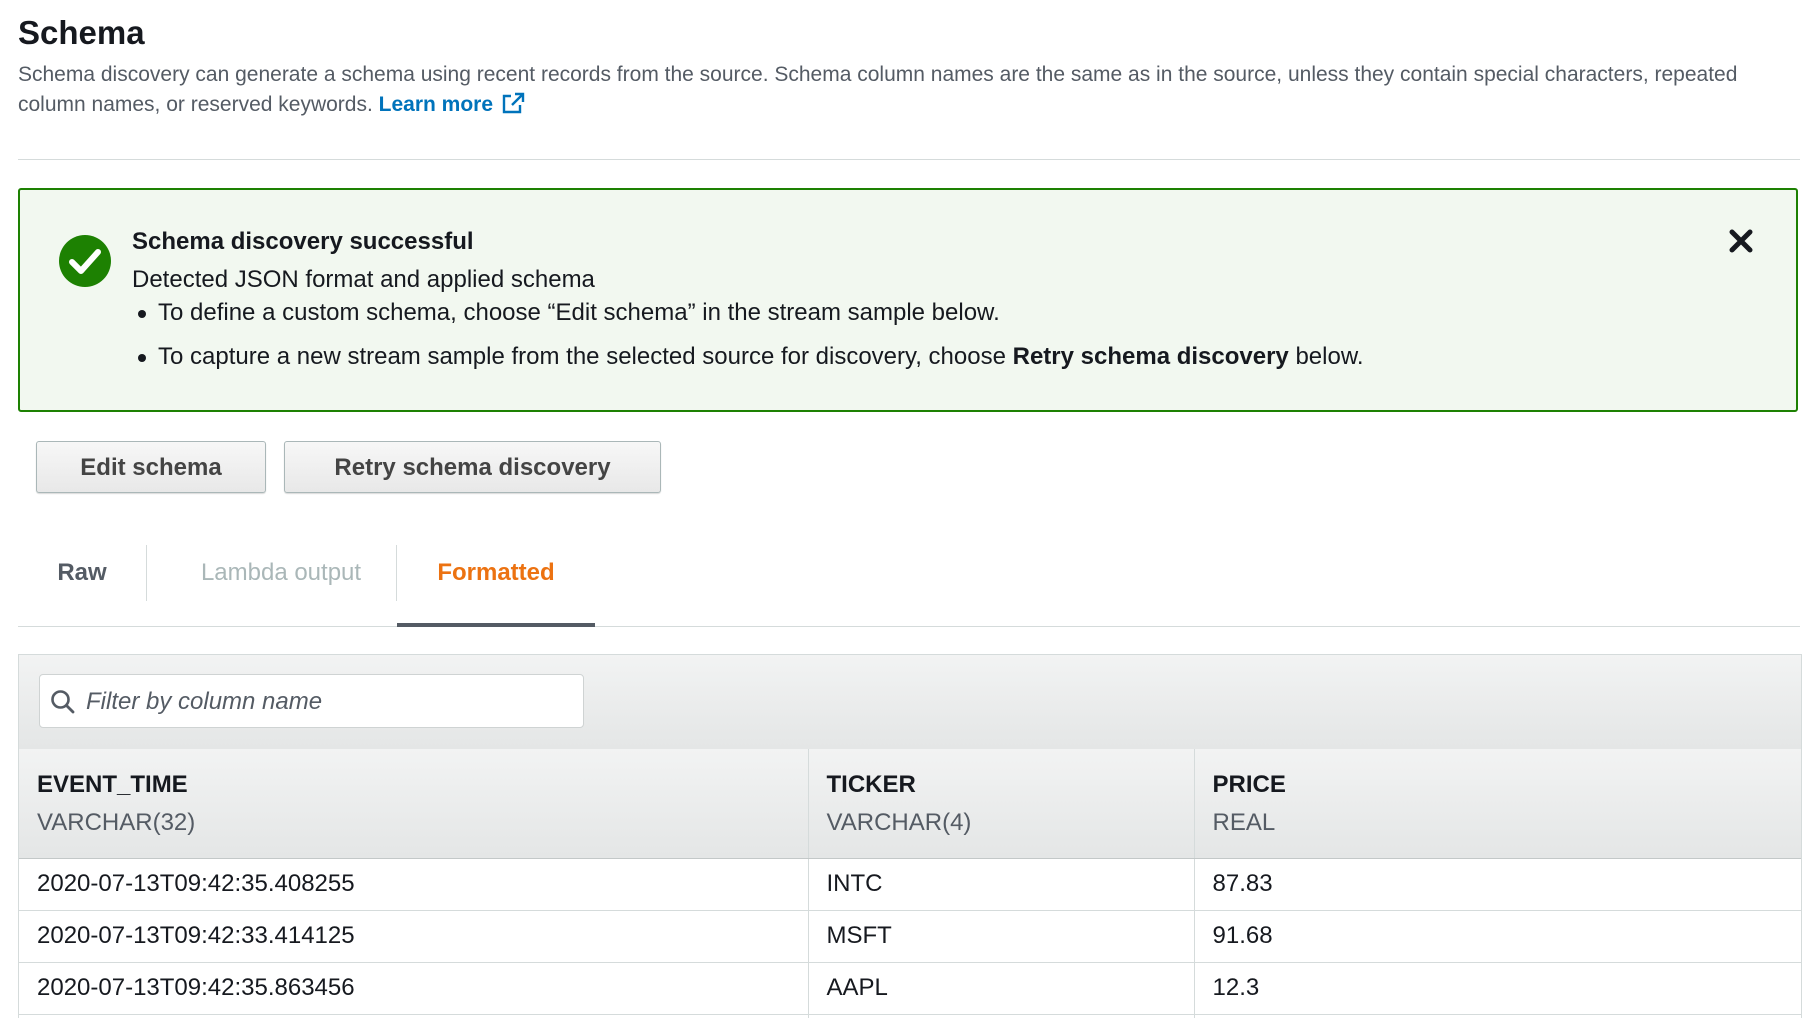  What do you see at coordinates (513, 107) in the screenshot?
I see `external-link-icon` at bounding box center [513, 107].